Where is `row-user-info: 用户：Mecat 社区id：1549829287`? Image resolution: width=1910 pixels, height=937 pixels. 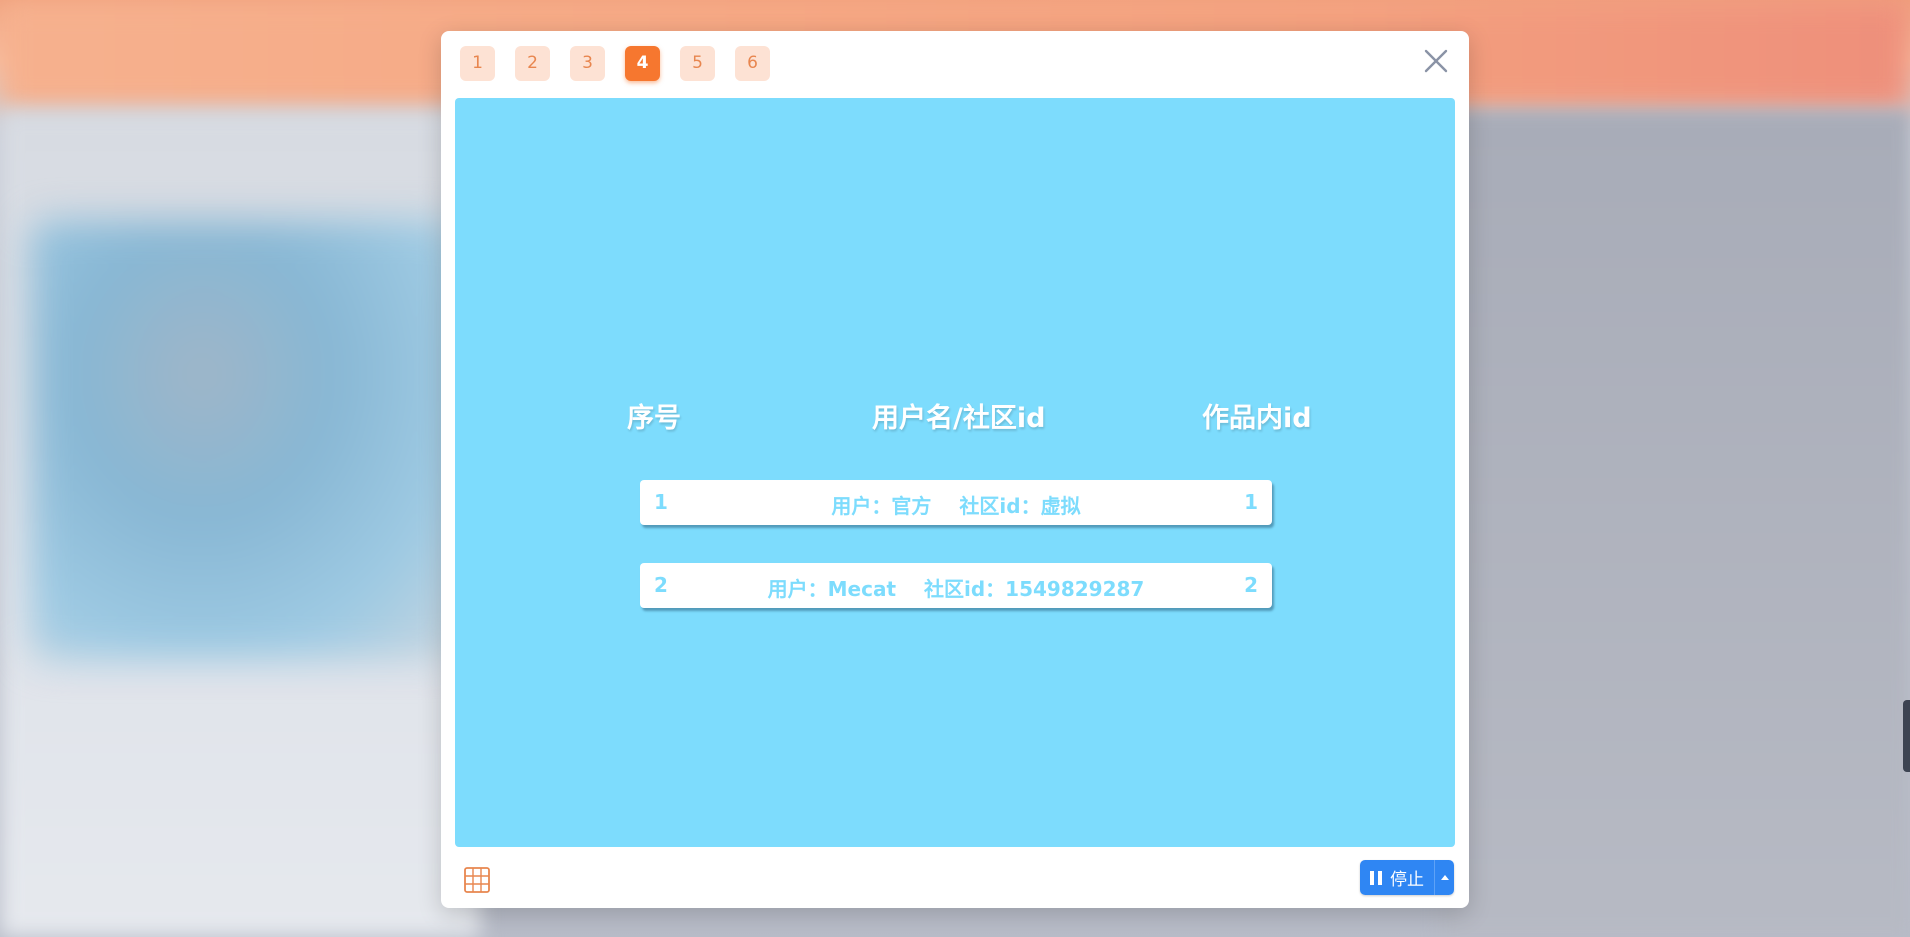
row-user-info: 用户：Mecat 社区id：1549829287 is located at coordinates (956, 587).